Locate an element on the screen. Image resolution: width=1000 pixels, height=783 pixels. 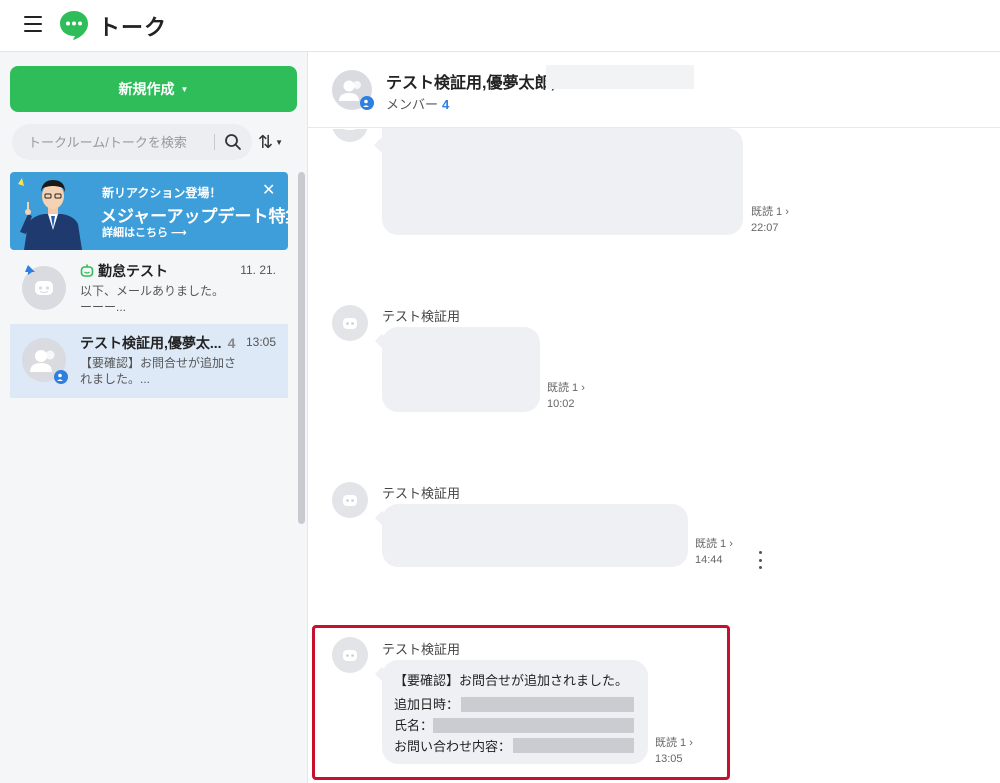
pin-icon is located at coordinates (30, 270).